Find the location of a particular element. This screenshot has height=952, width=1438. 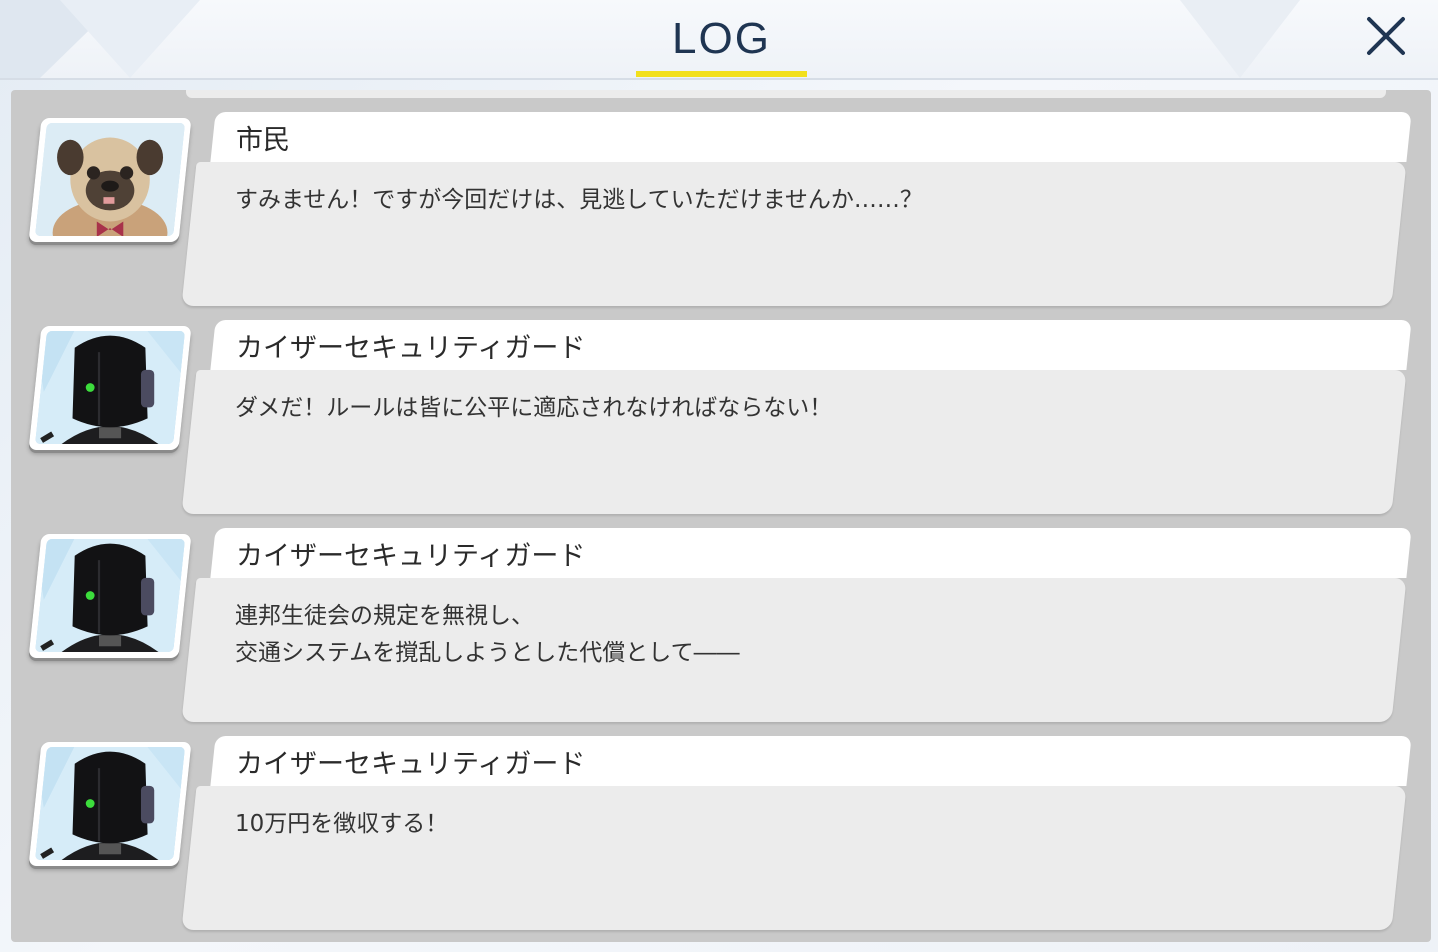

title-underline is located at coordinates (721, 74).